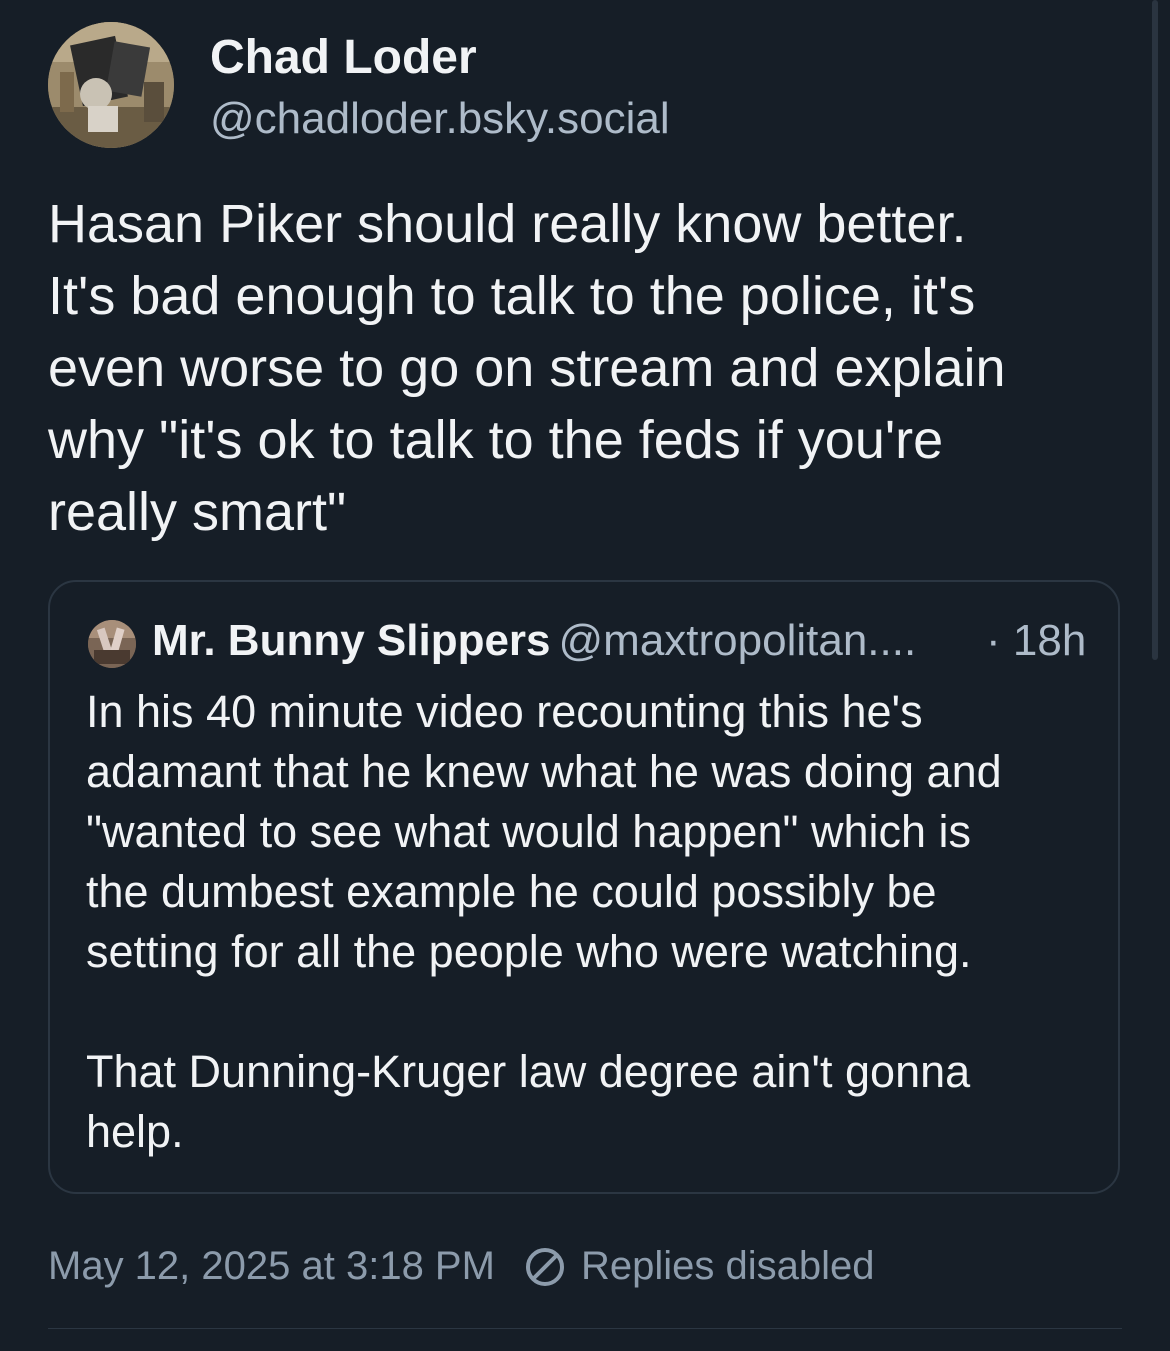 The width and height of the screenshot is (1170, 1351). What do you see at coordinates (440, 119) in the screenshot?
I see `author-handle: @chadloder.bsky.social` at bounding box center [440, 119].